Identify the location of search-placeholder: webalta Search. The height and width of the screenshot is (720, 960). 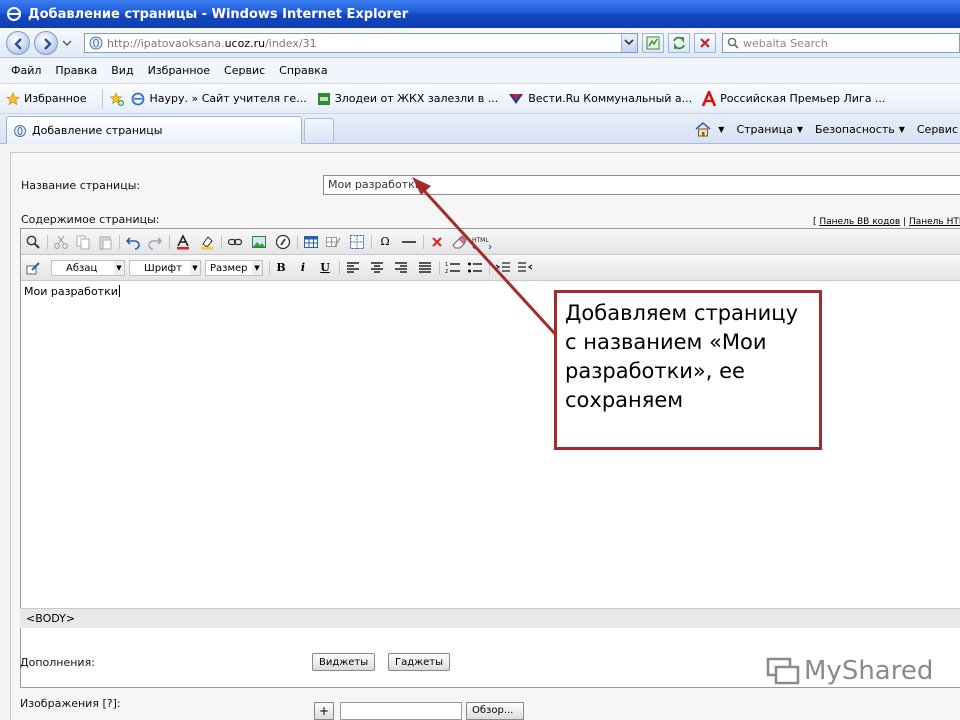
(785, 43).